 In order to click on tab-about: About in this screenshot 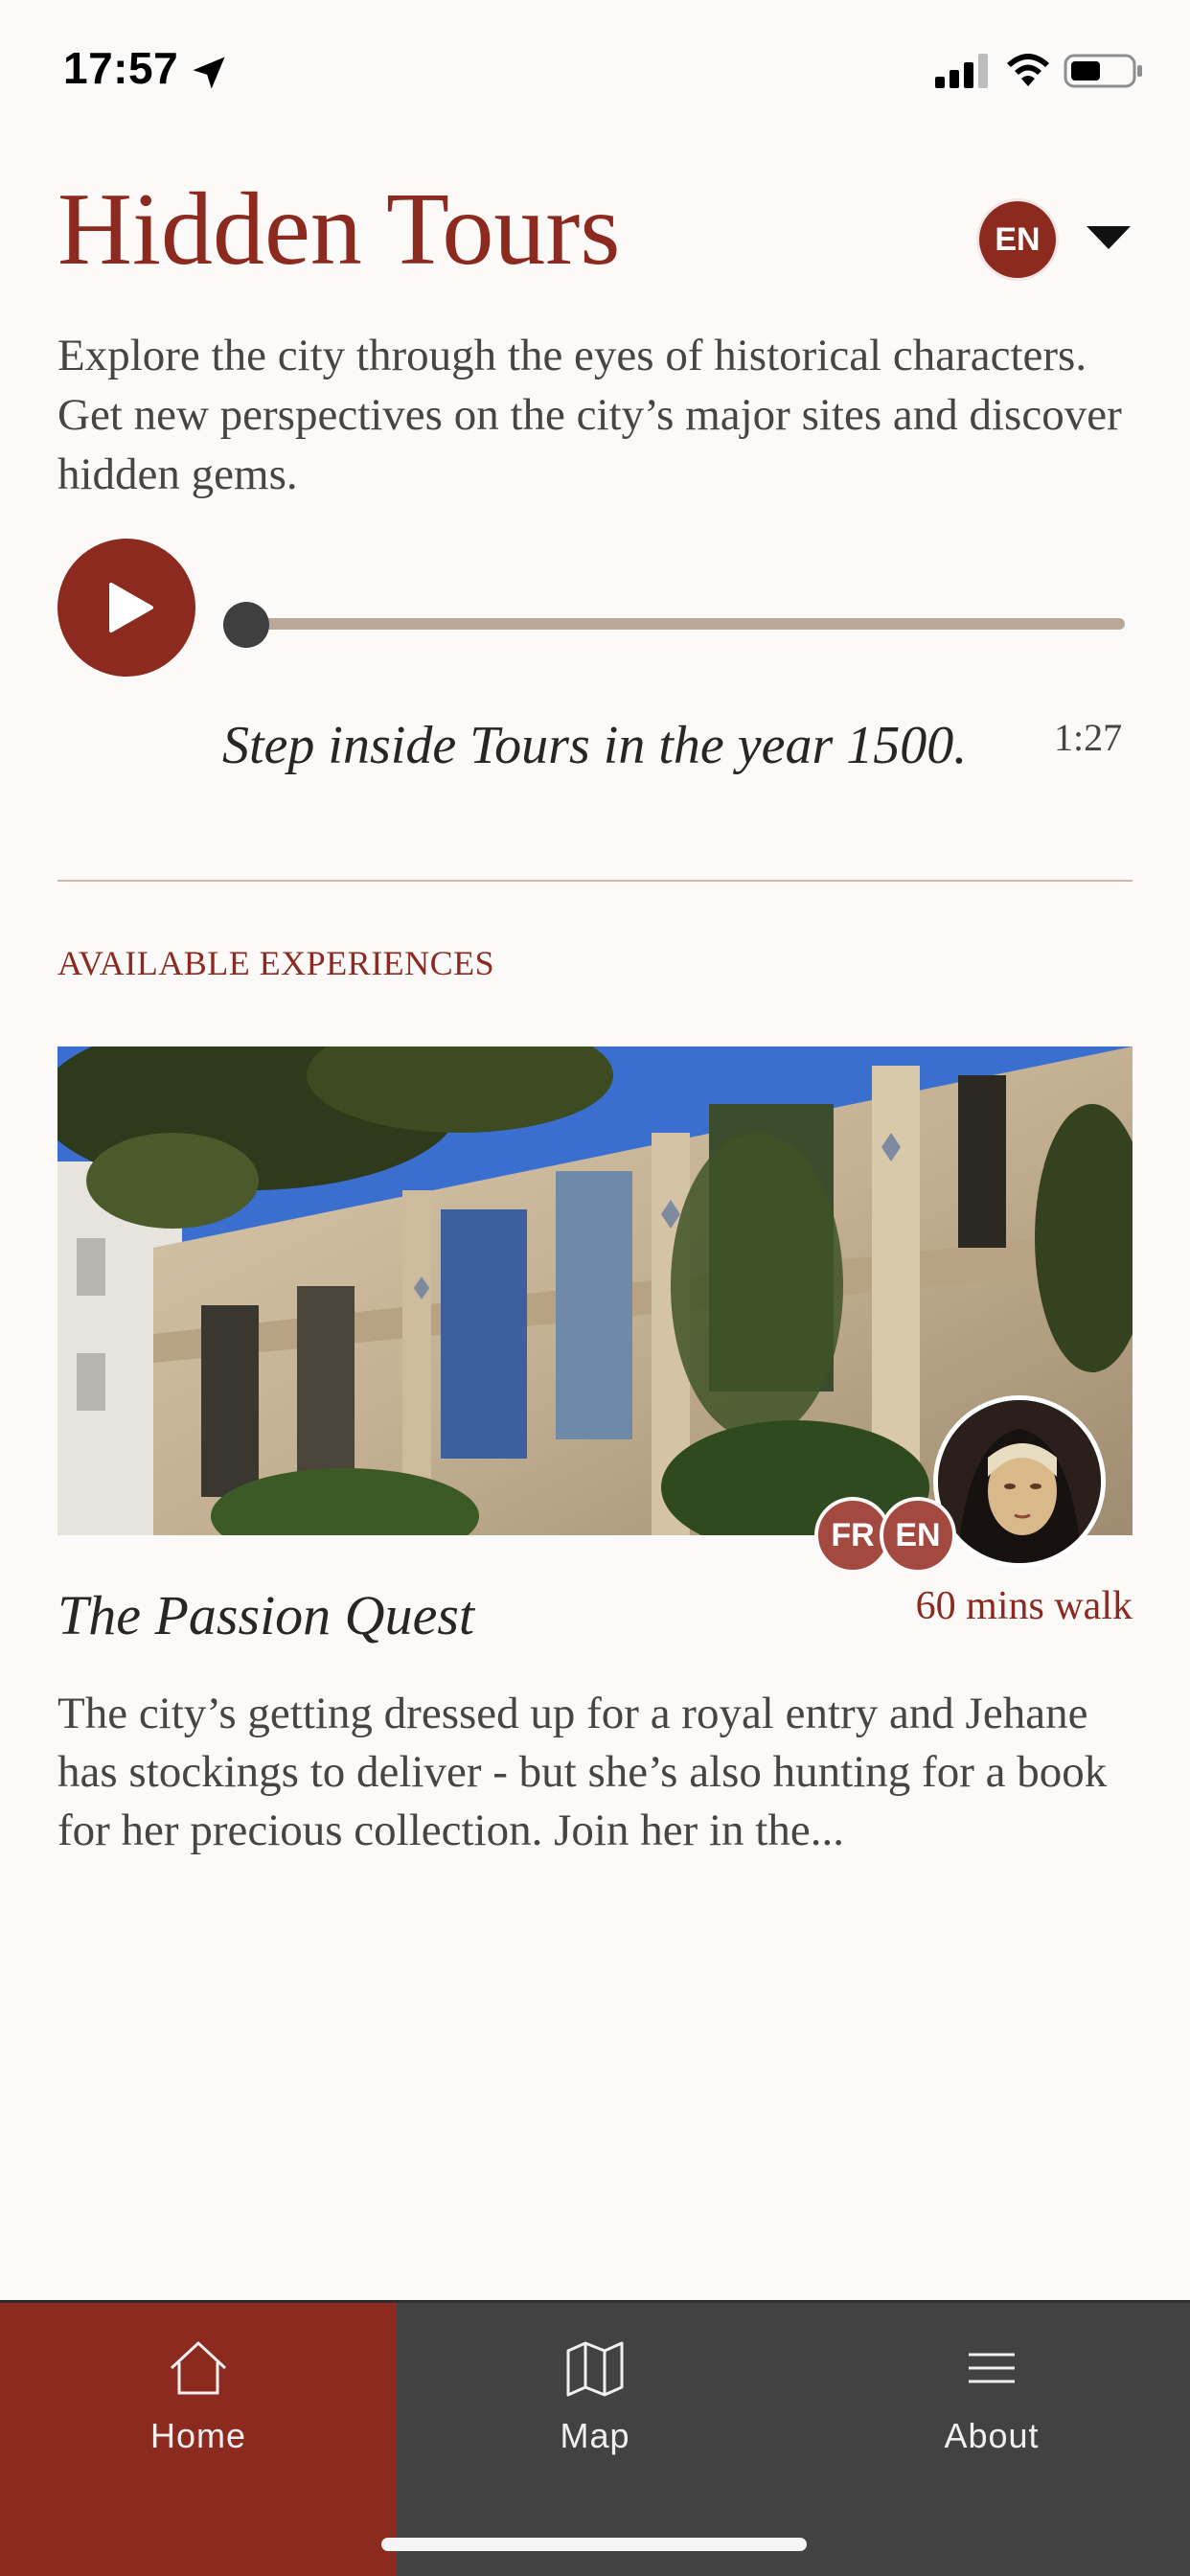, I will do `click(991, 2439)`.